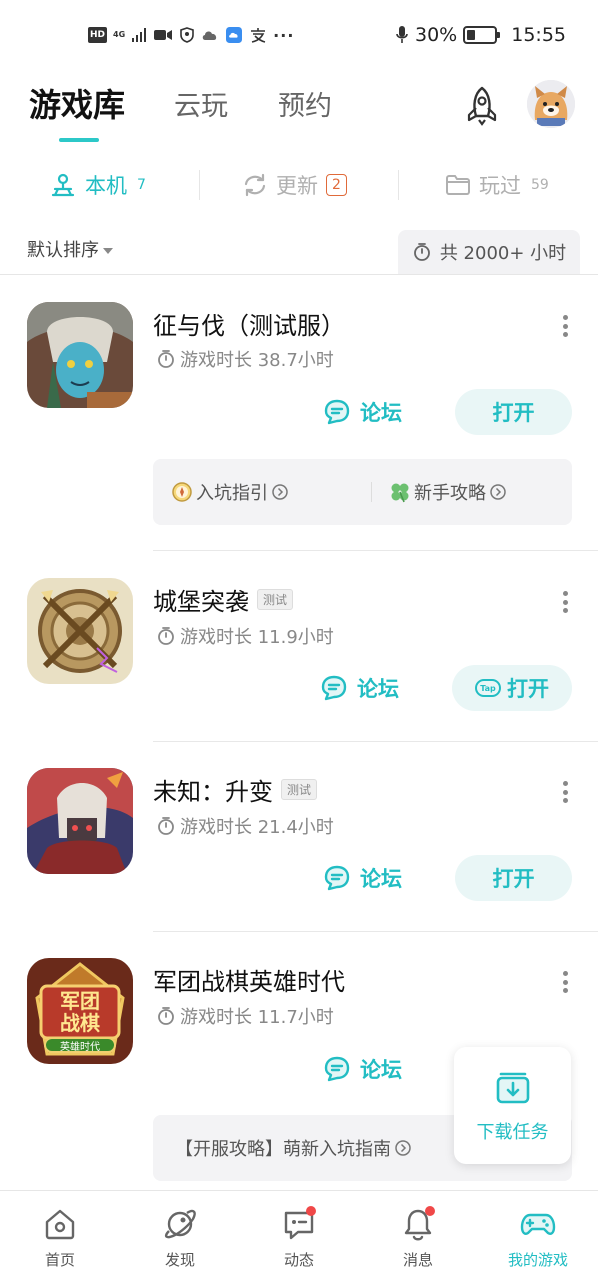 Image resolution: width=598 pixels, height=1280 pixels. What do you see at coordinates (141, 185) in the screenshot?
I see `subtab-local-count: 7` at bounding box center [141, 185].